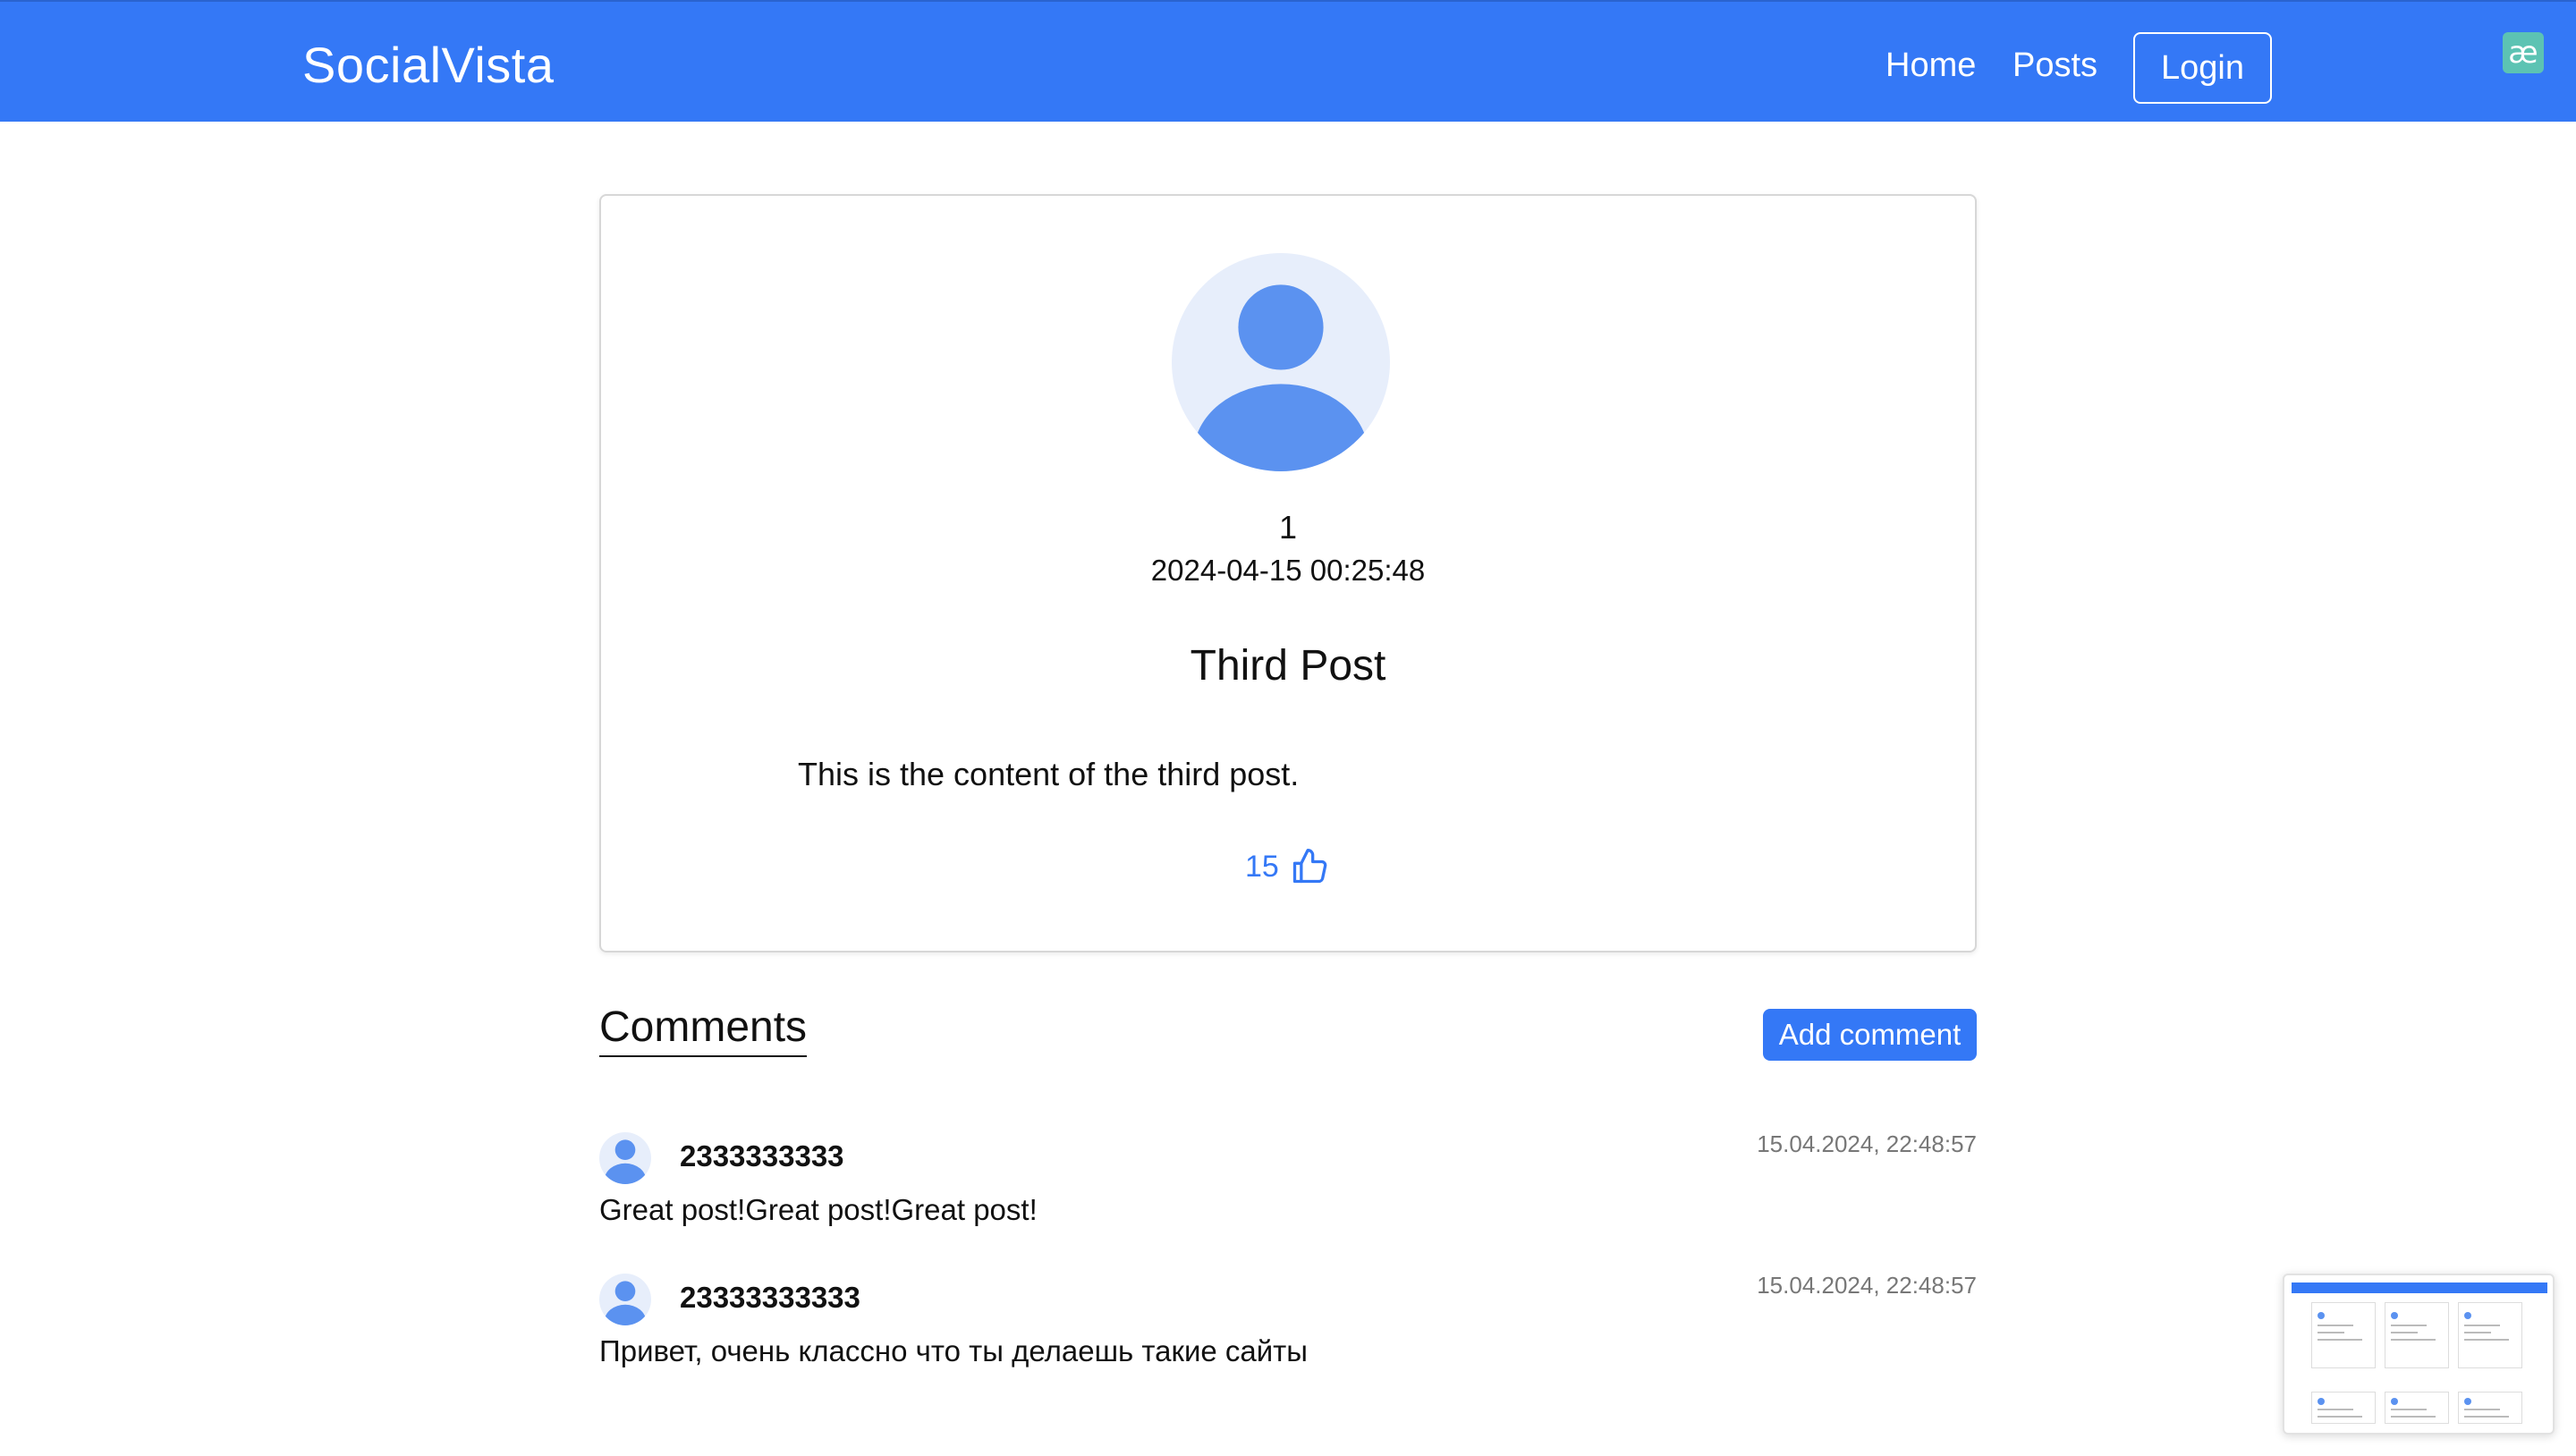 The width and height of the screenshot is (2576, 1456). I want to click on like-button: 15, so click(1287, 866).